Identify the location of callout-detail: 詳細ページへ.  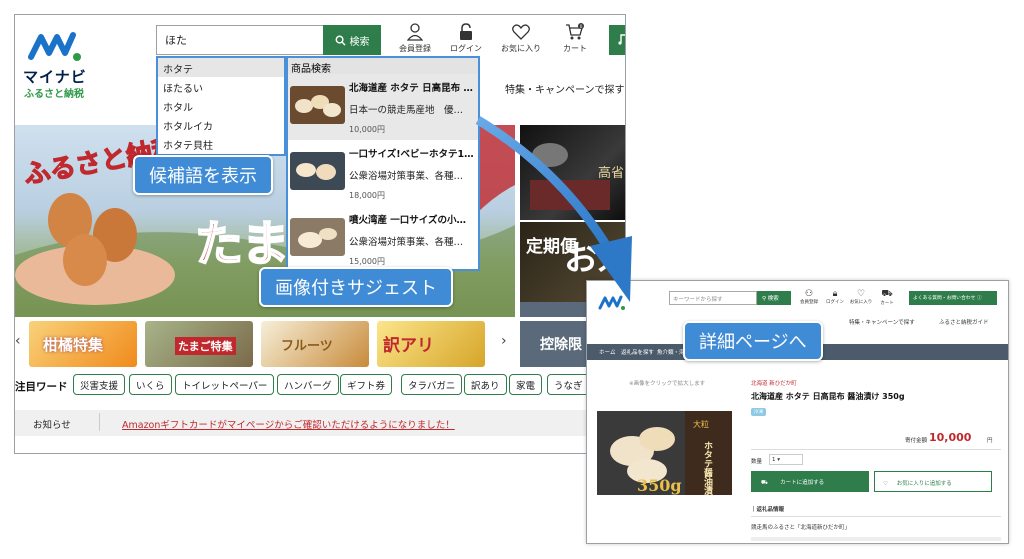
(753, 341).